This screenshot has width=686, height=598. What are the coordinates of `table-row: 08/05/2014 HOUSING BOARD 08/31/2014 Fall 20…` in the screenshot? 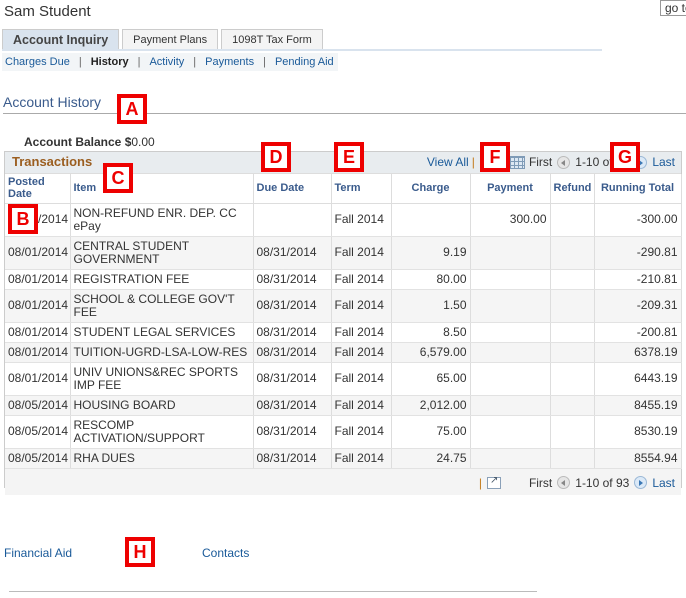 It's located at (343, 405).